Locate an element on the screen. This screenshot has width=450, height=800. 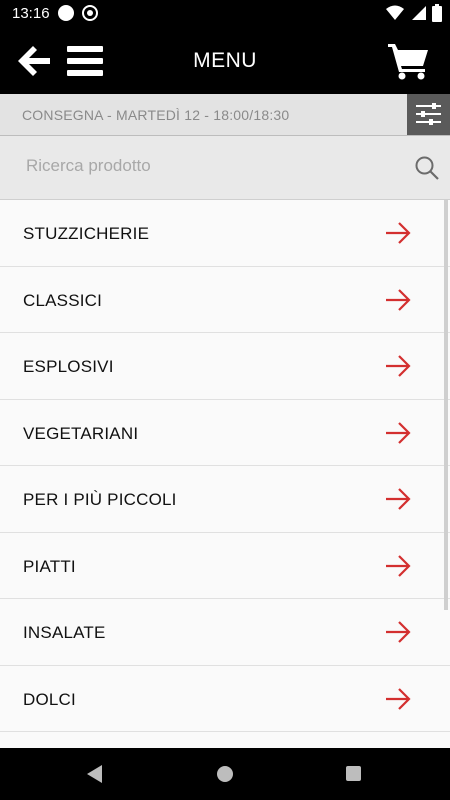
app-header: MENU is located at coordinates (225, 61).